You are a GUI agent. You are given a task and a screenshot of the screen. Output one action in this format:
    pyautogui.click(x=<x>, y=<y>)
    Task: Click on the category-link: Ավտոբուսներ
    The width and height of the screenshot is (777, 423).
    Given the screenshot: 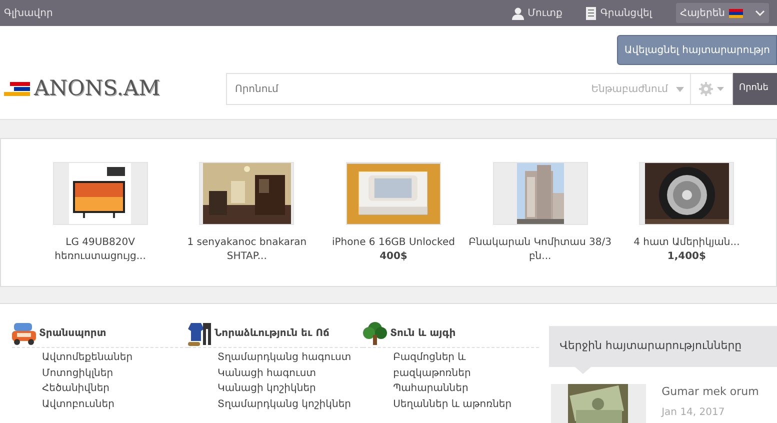 What is the action you would take?
    pyautogui.click(x=115, y=404)
    